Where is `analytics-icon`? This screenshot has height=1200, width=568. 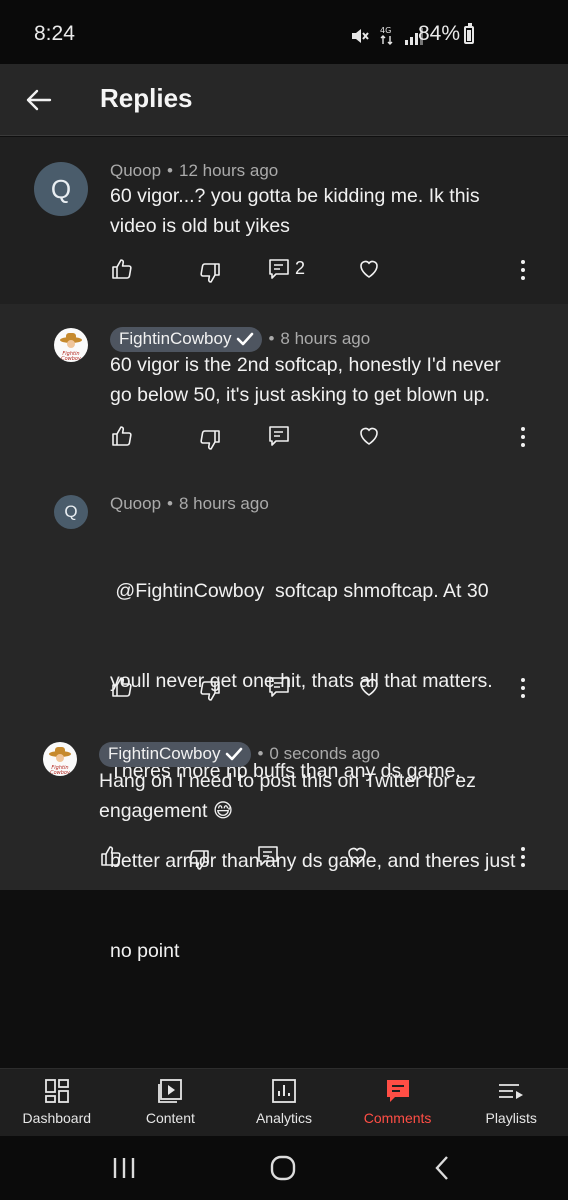 analytics-icon is located at coordinates (284, 1091).